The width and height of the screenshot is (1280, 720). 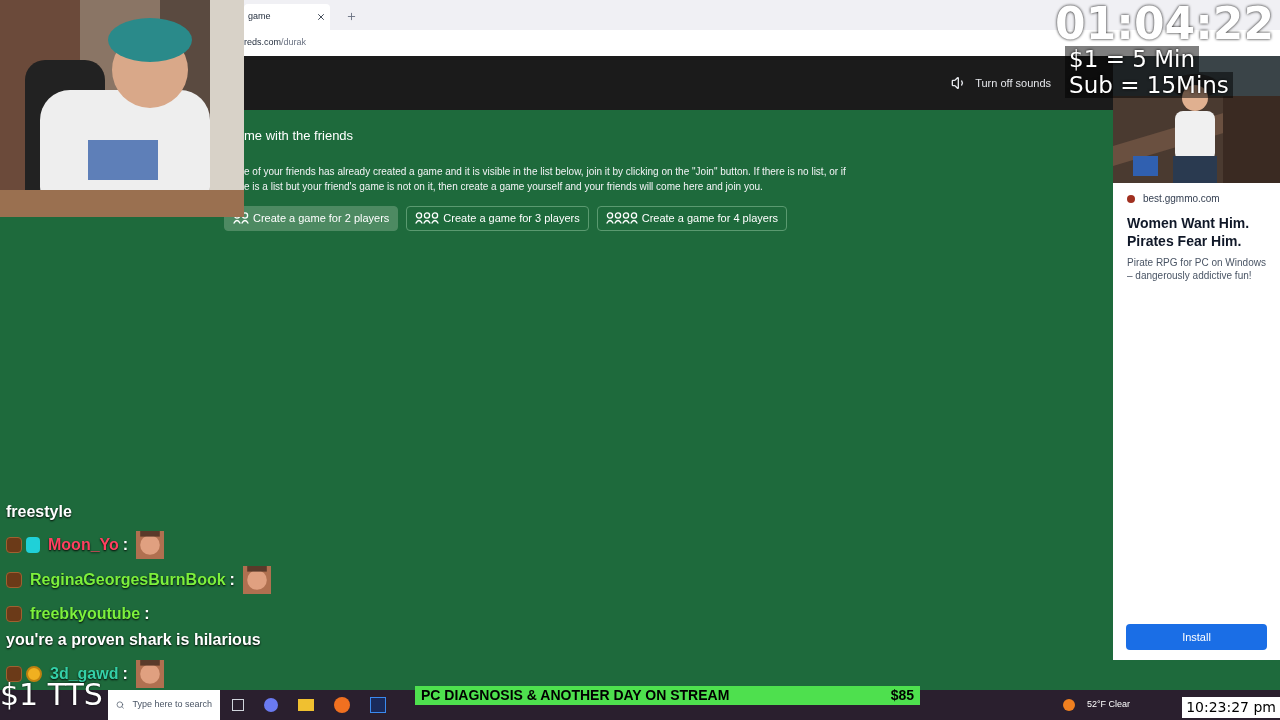 I want to click on chat-username: freebkyoutube, so click(x=85, y=614).